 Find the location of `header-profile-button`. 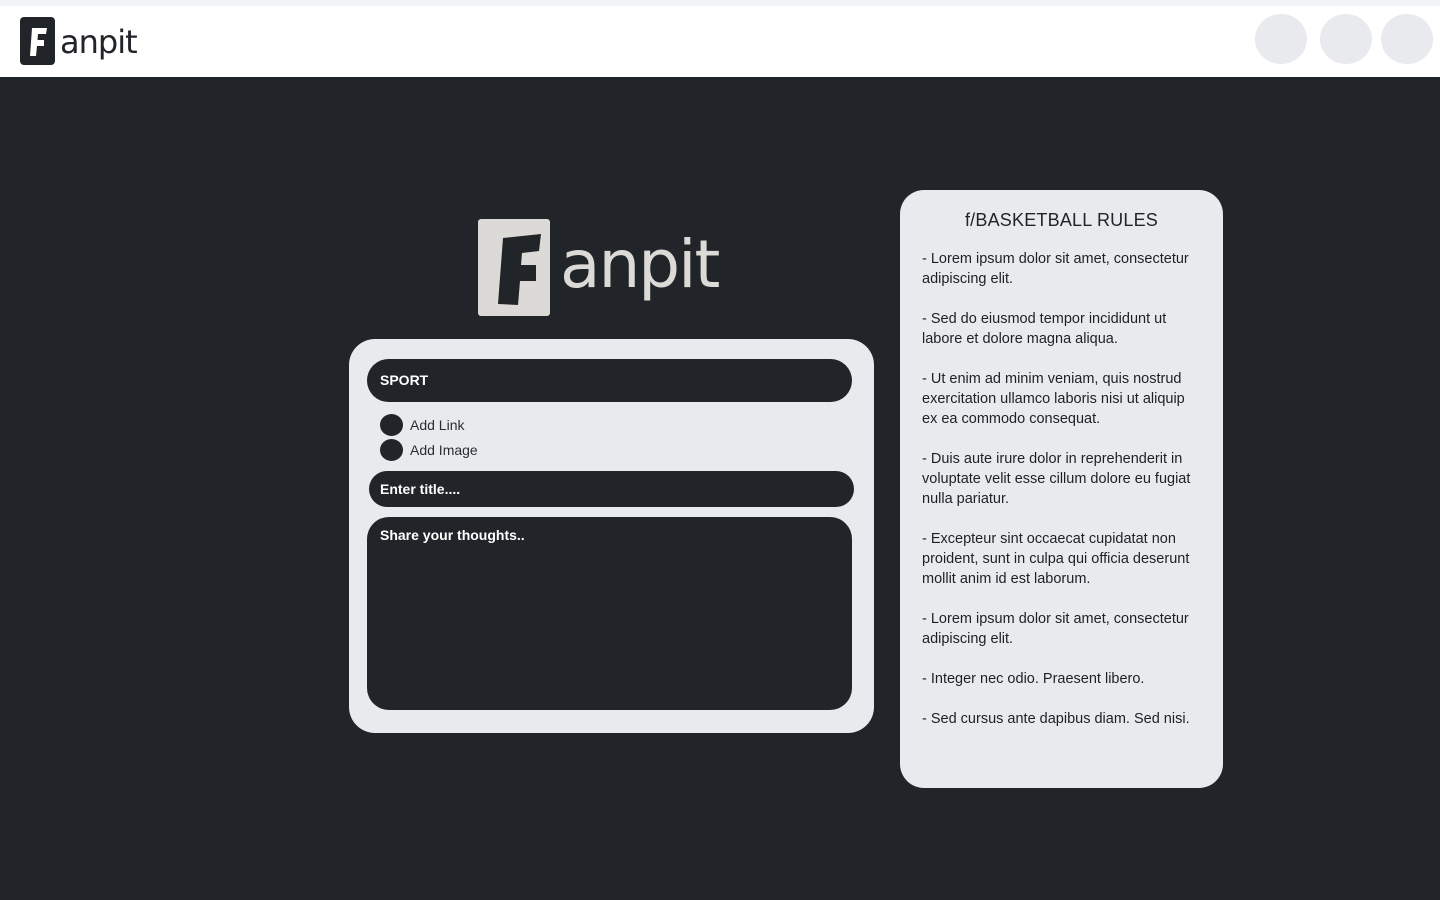

header-profile-button is located at coordinates (1407, 39).